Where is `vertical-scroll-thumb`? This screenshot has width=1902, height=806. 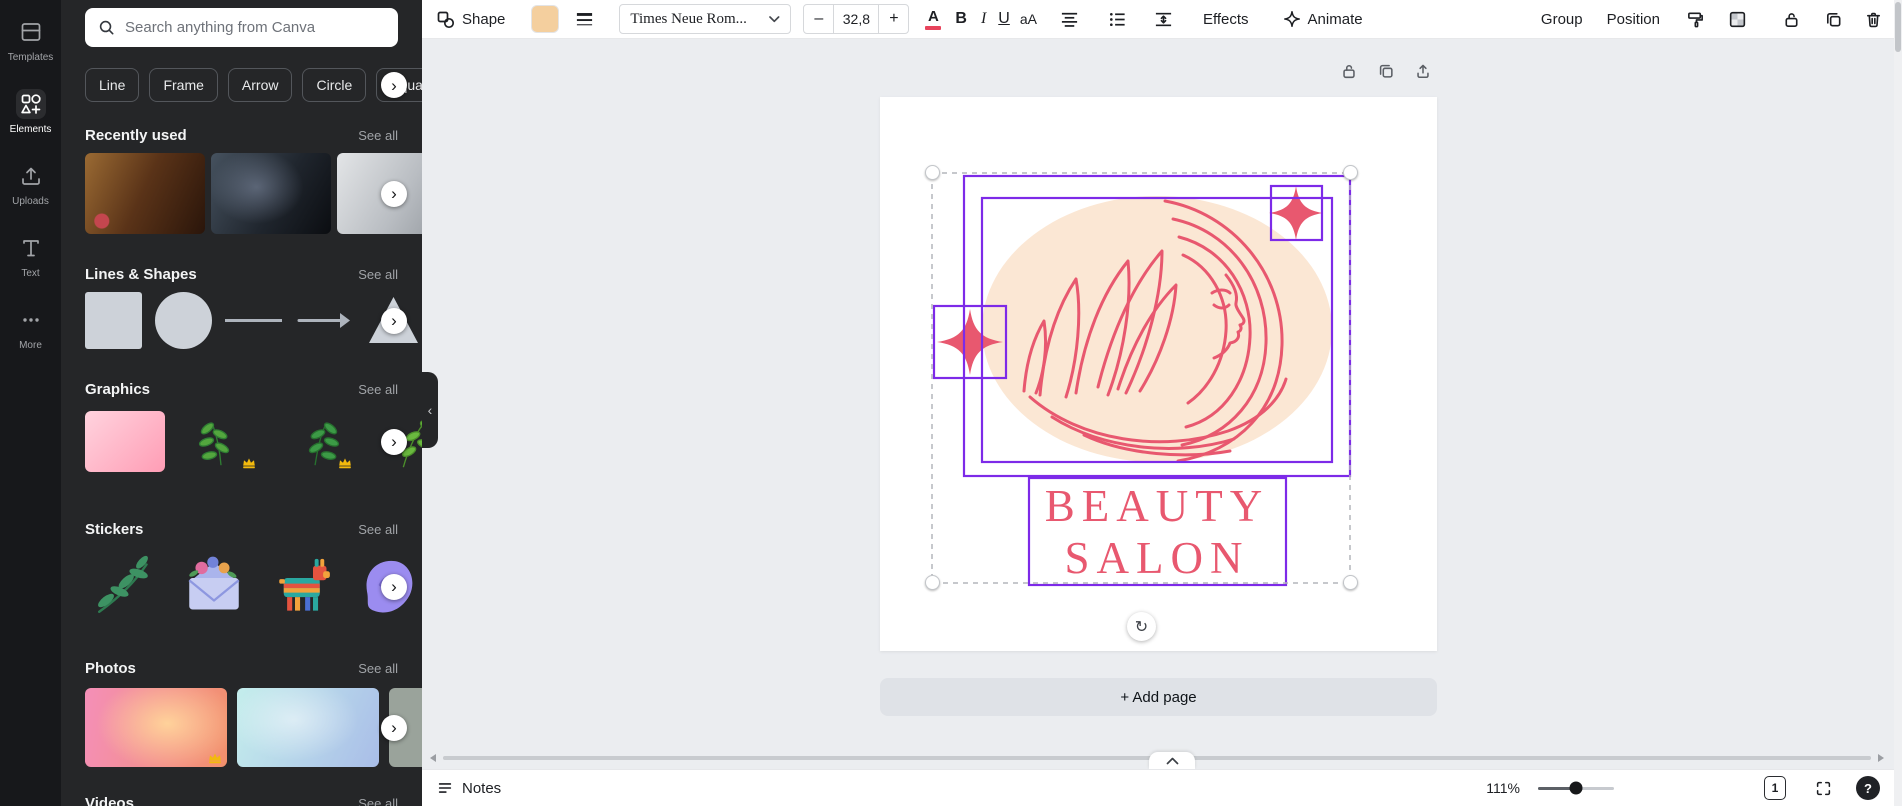
vertical-scroll-thumb is located at coordinates (1898, 27).